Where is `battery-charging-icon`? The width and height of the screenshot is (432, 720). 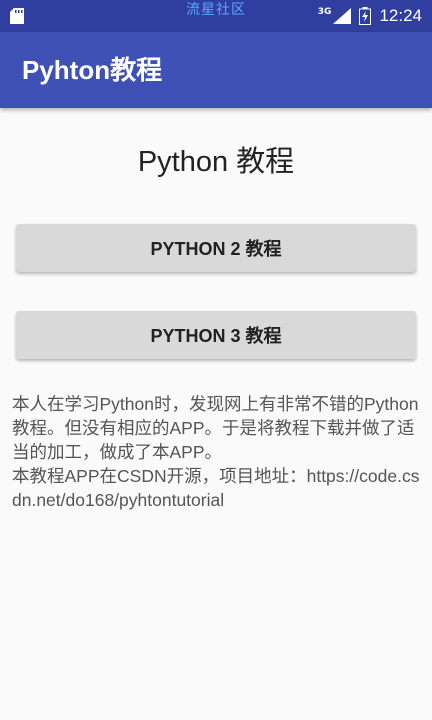
battery-charging-icon is located at coordinates (365, 16).